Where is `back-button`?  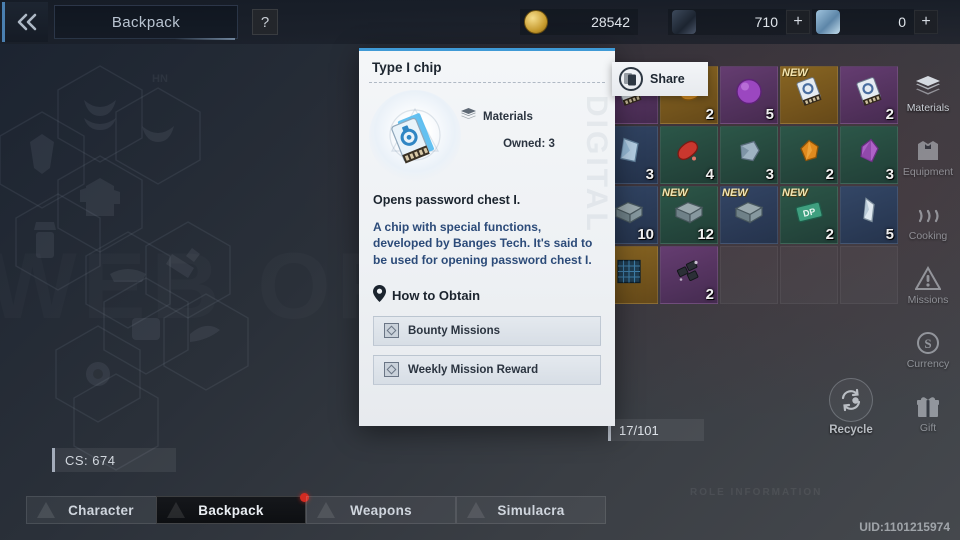
back-button is located at coordinates (25, 22).